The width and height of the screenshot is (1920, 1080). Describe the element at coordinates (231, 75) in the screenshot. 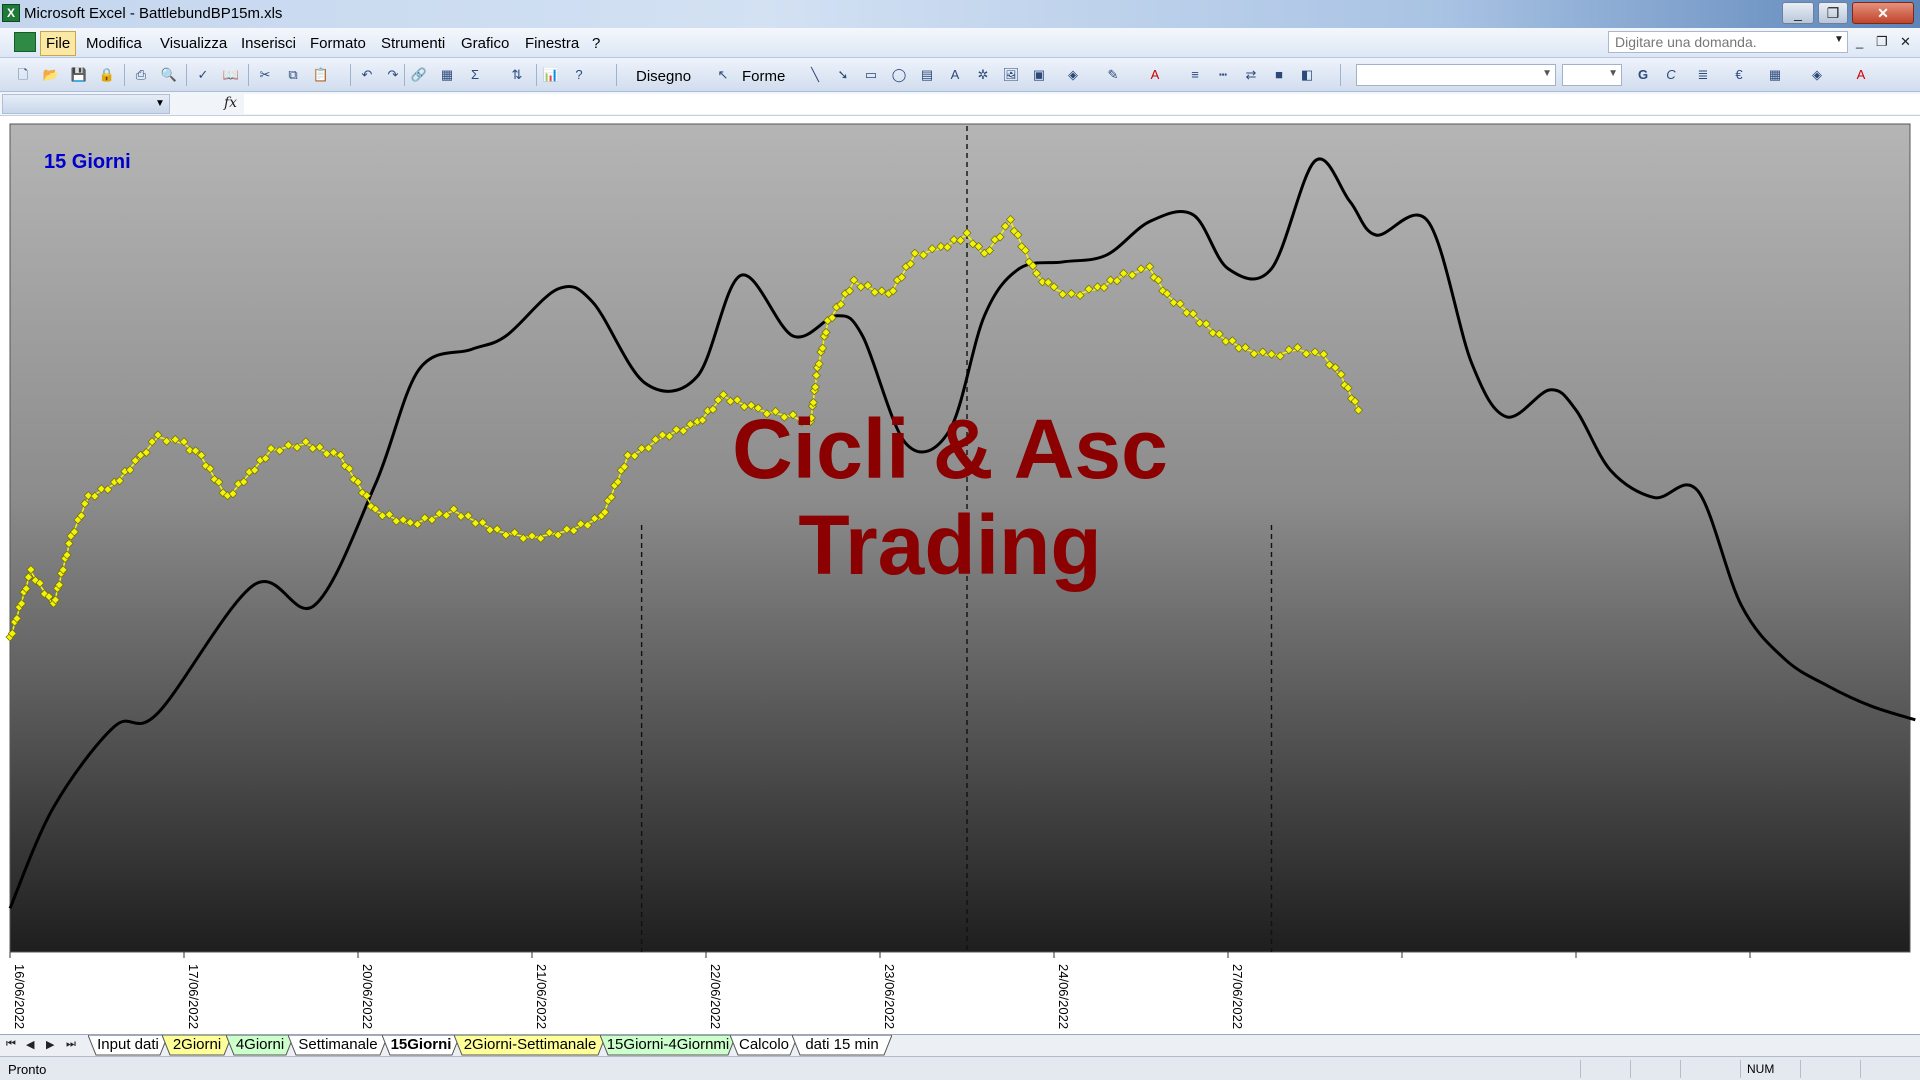

I see `research-icon: 📖` at that location.